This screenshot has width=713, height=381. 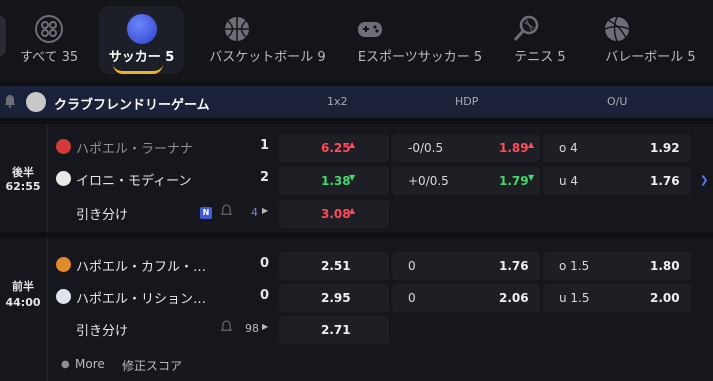 I want to click on tab-volleyball-label: バレーボール 5, so click(x=650, y=57).